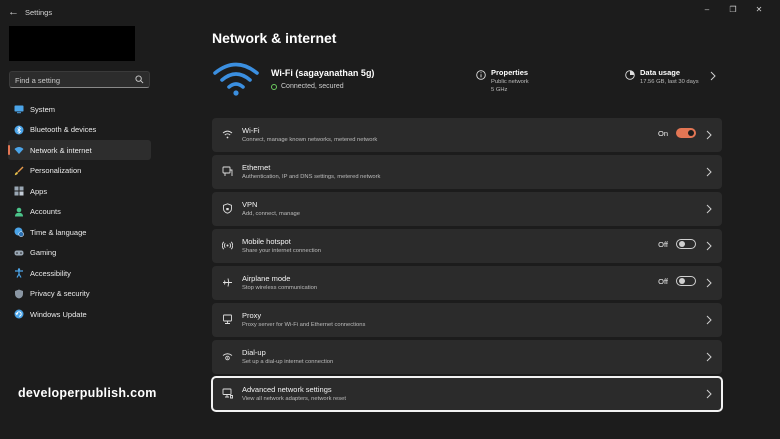 Image resolution: width=780 pixels, height=439 pixels. What do you see at coordinates (19, 109) in the screenshot?
I see `monitor-icon` at bounding box center [19, 109].